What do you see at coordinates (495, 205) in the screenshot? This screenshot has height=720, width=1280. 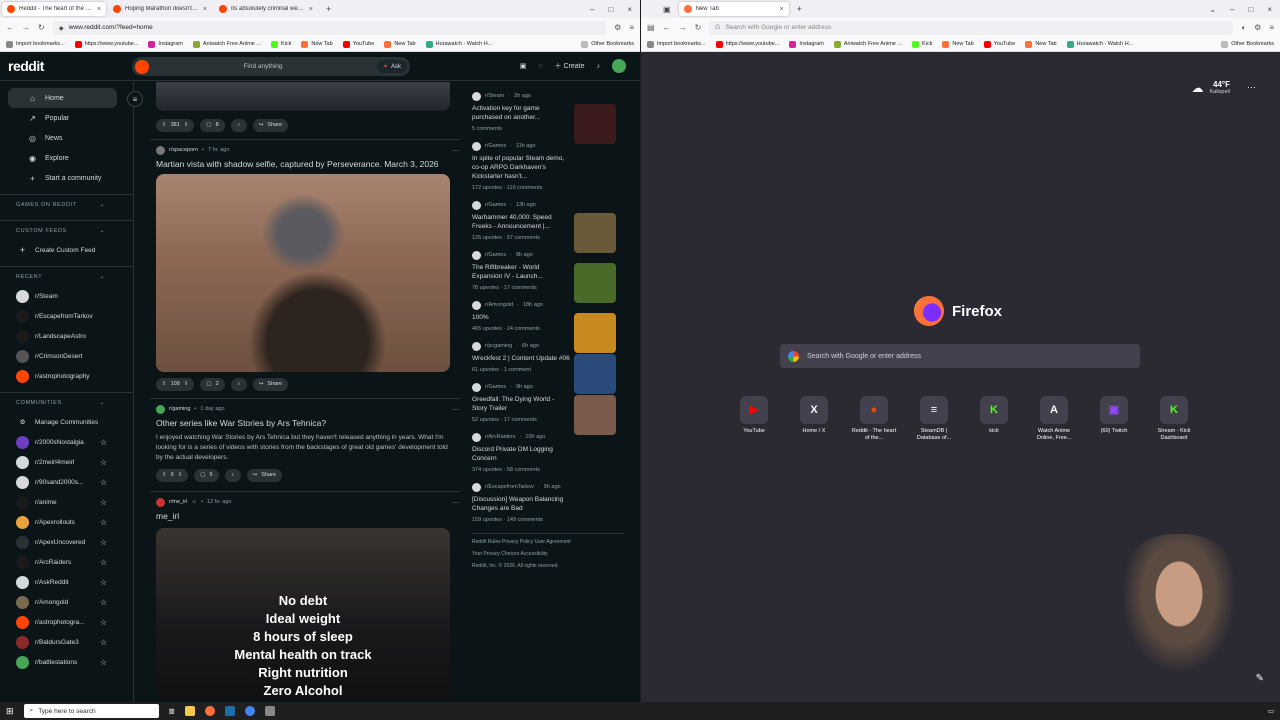 I see `subreddit-link: r/Games` at bounding box center [495, 205].